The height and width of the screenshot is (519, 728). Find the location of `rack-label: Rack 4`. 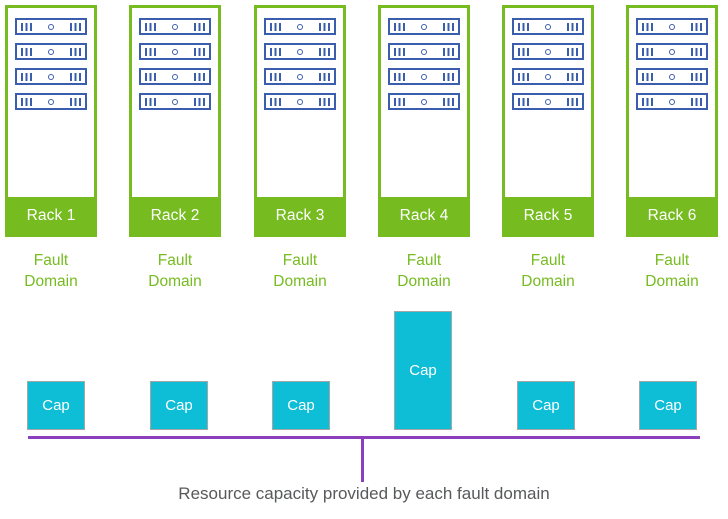

rack-label: Rack 4 is located at coordinates (424, 215).